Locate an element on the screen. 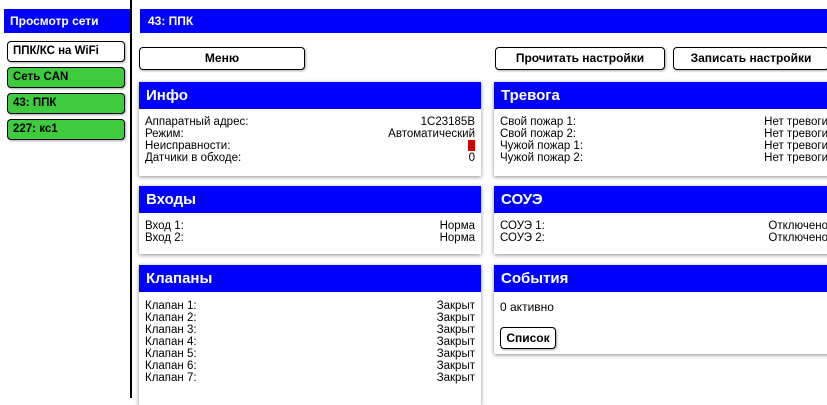  events-list-button: Список is located at coordinates (528, 338).